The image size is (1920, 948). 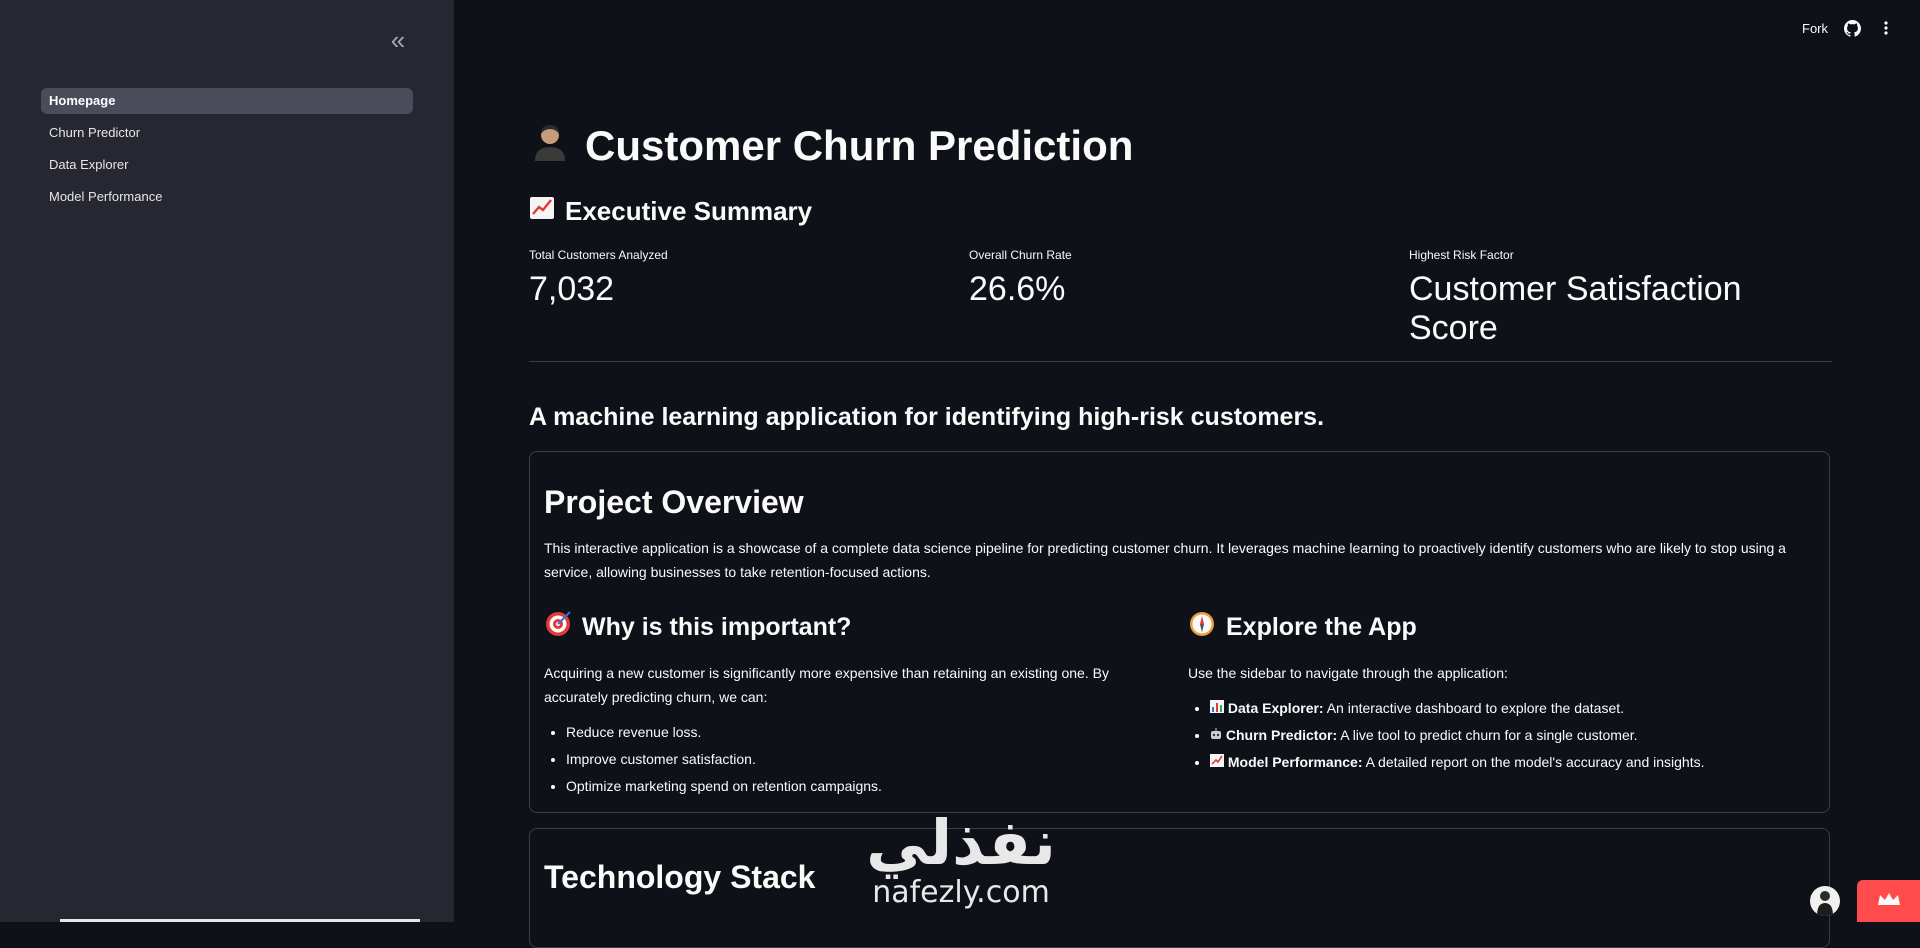 What do you see at coordinates (227, 197) in the screenshot?
I see `sidebar-item-model-performance: Model Performance` at bounding box center [227, 197].